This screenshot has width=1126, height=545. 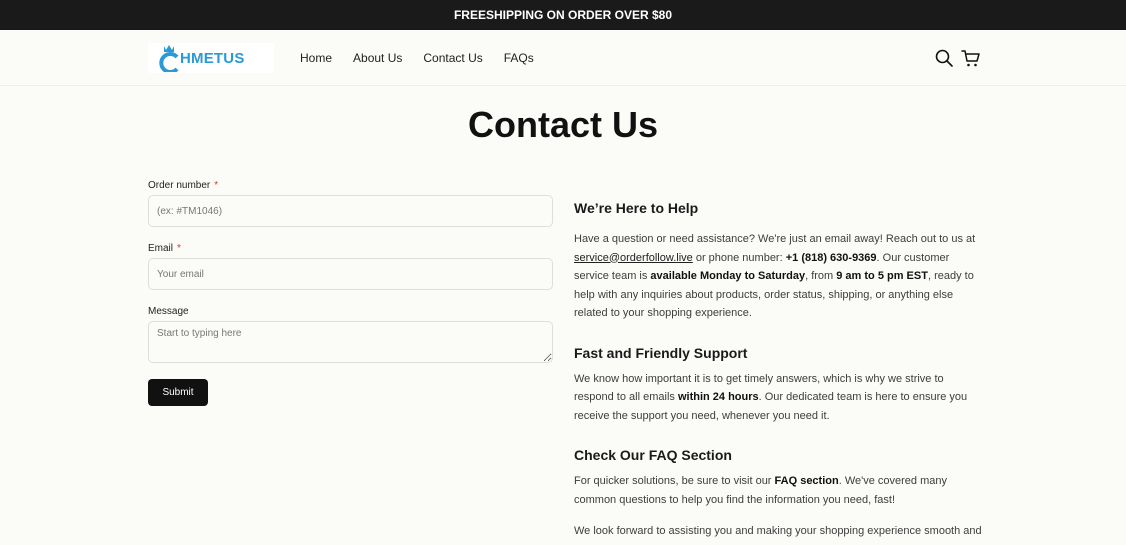 What do you see at coordinates (563, 15) in the screenshot?
I see `announcement-bar: FREESHIPPING ON ORDER OVER $80` at bounding box center [563, 15].